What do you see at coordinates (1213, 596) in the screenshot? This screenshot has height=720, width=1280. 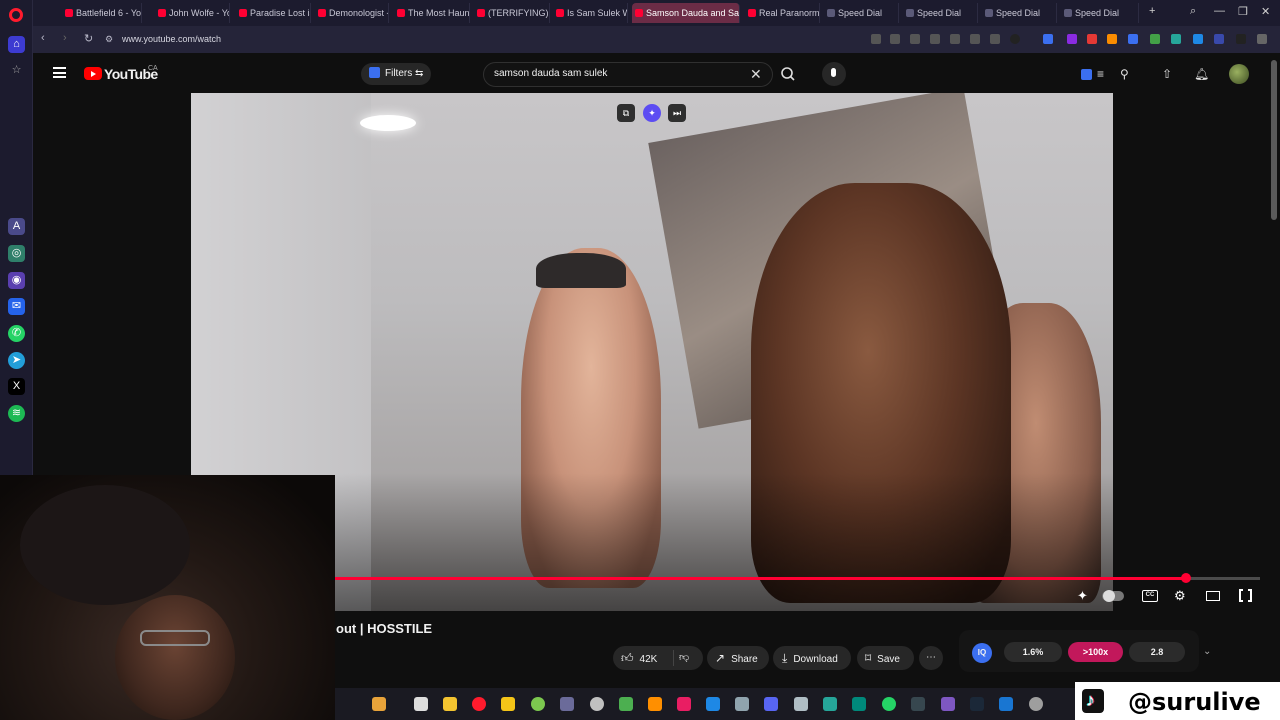 I see `theater-mode-icon` at bounding box center [1213, 596].